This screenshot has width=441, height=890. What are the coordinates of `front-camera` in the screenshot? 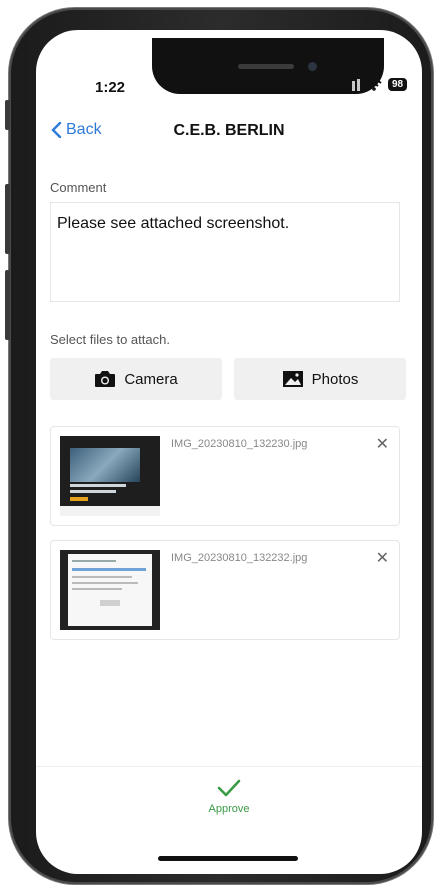 It's located at (312, 66).